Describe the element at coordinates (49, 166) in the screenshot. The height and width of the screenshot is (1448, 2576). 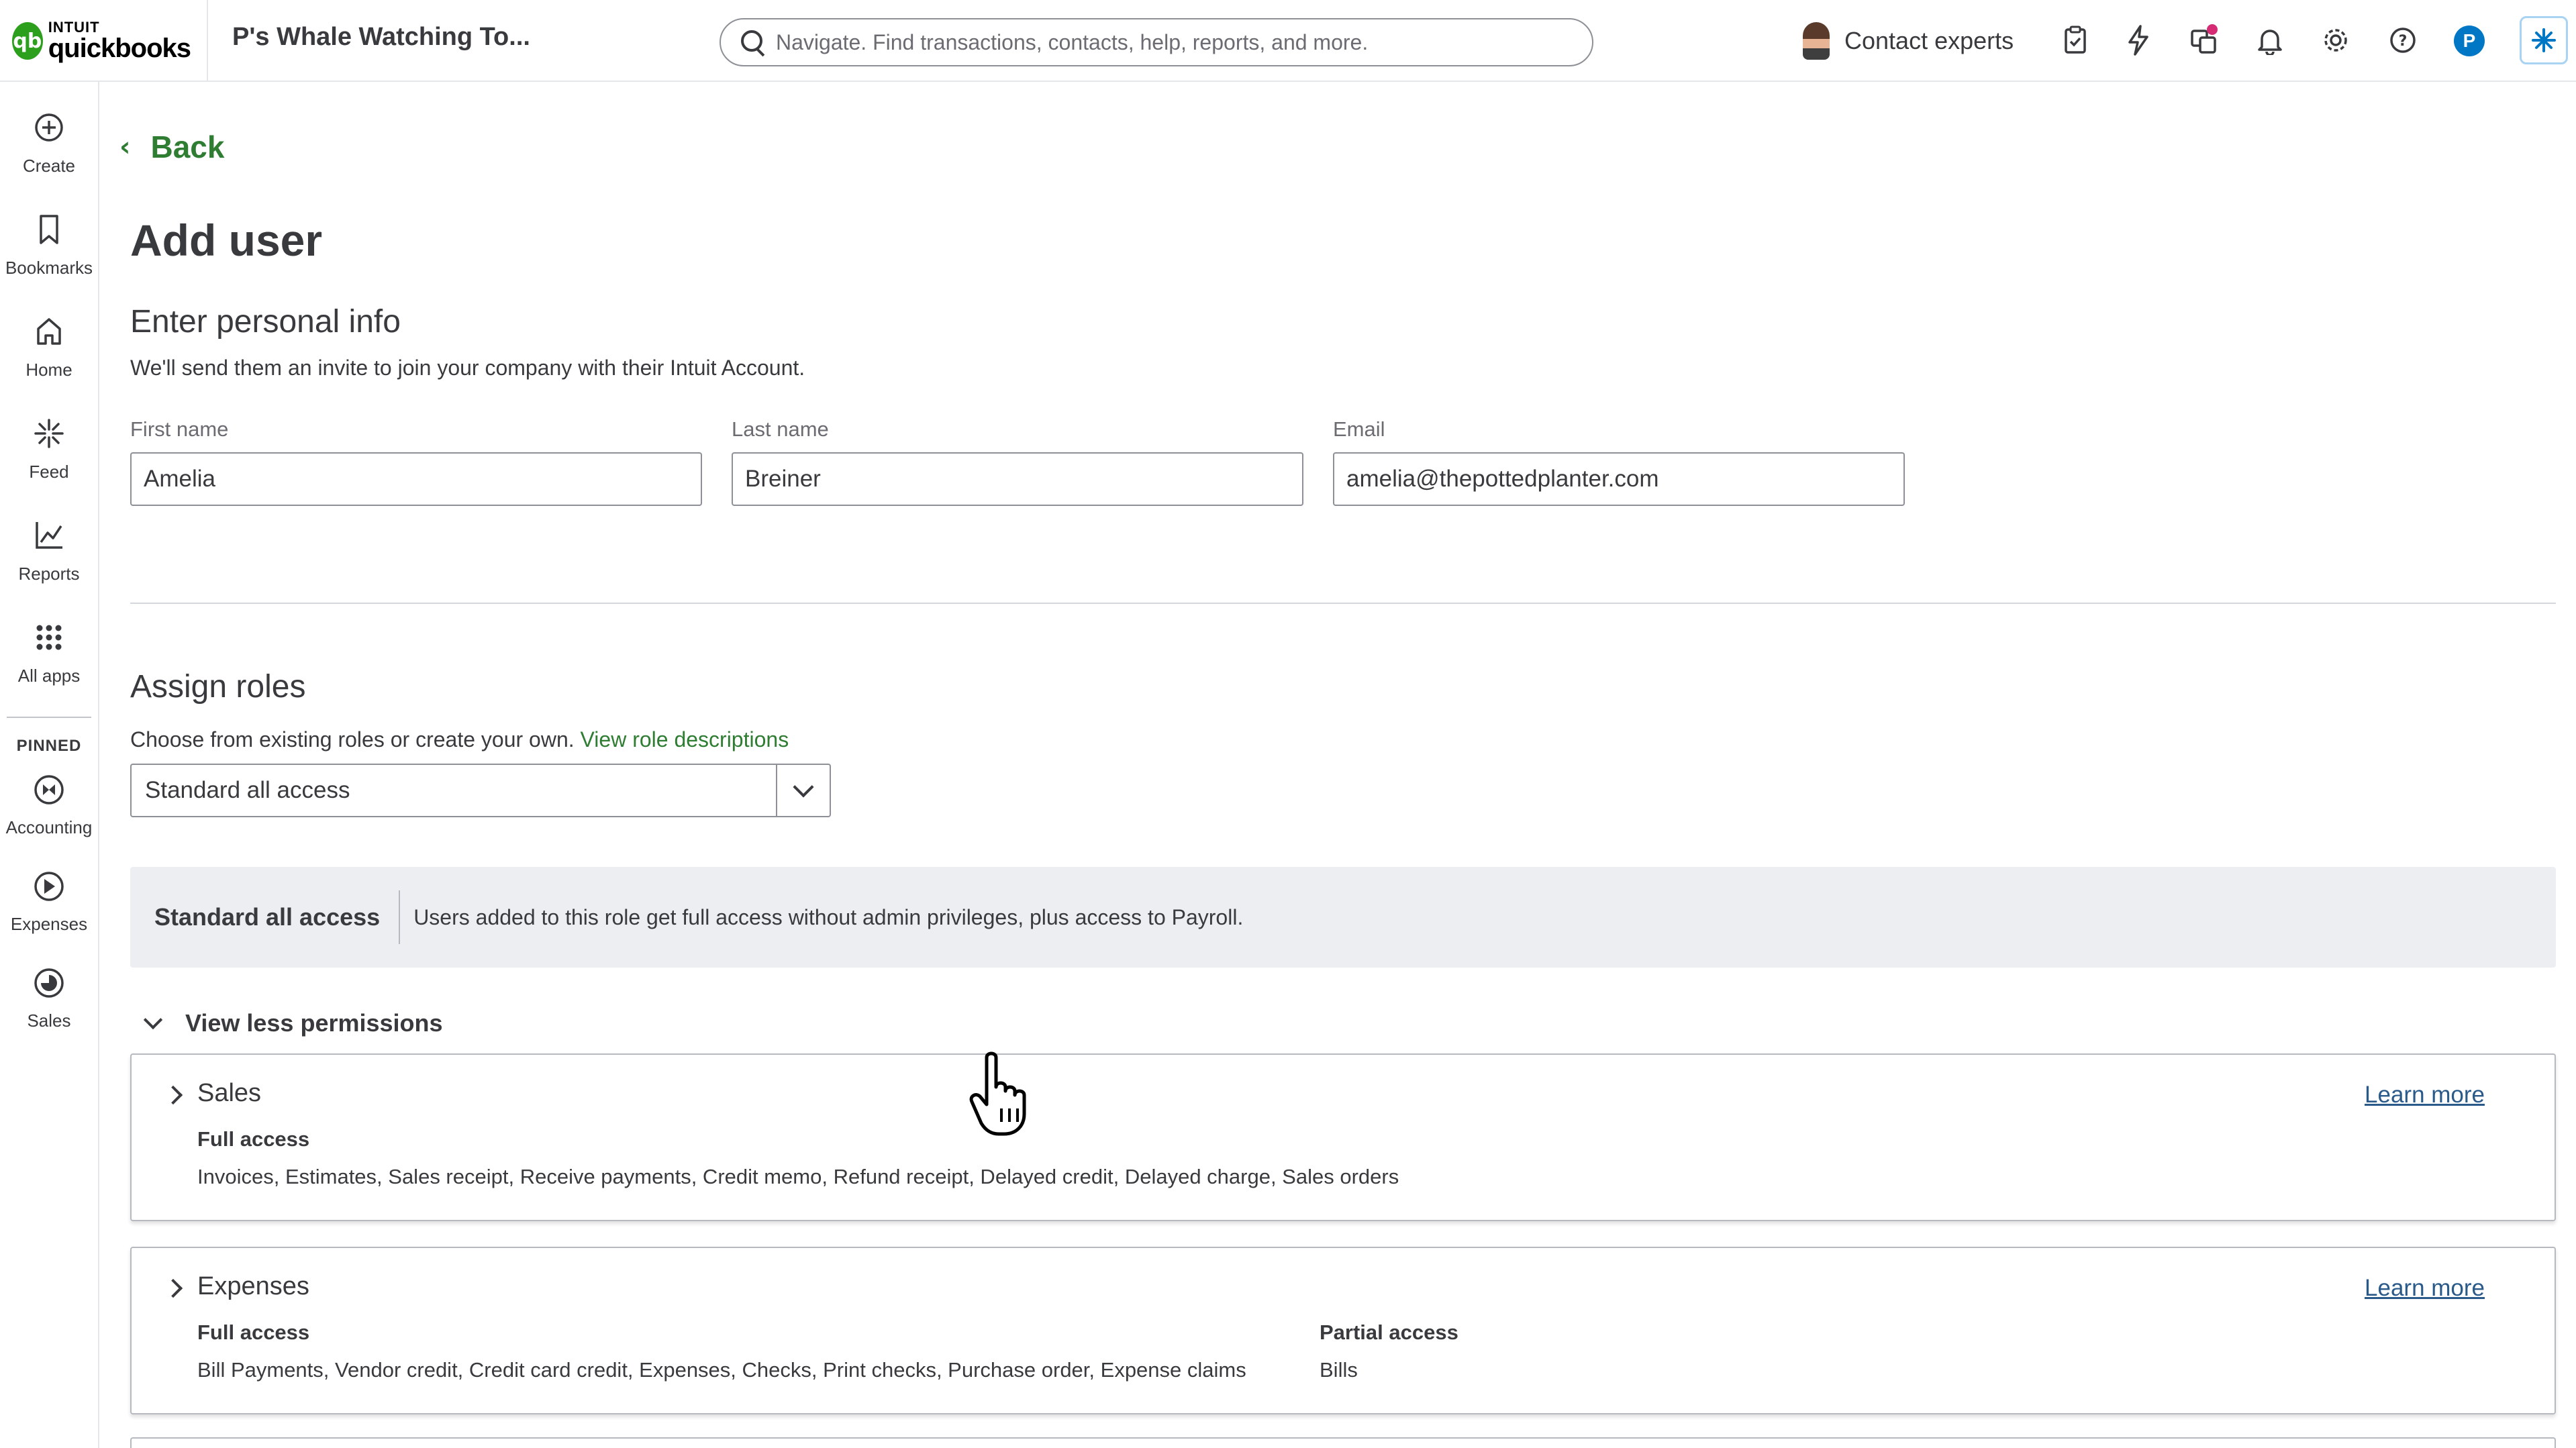
I see `nav-create-label: Create` at that location.